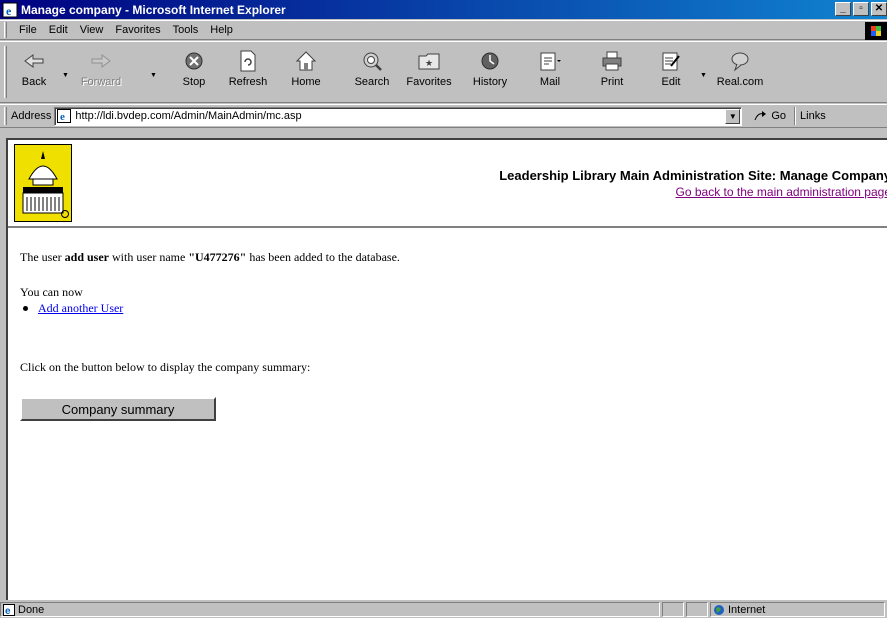  Describe the element at coordinates (248, 73) in the screenshot. I see `refresh-button: Refresh` at that location.